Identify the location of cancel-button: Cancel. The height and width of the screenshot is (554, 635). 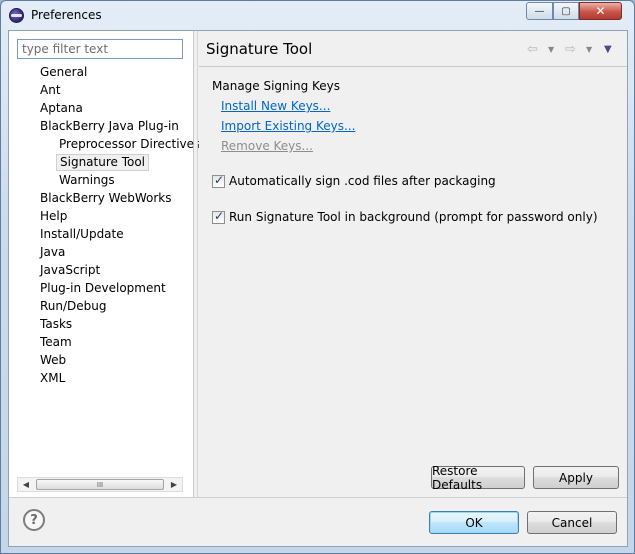
(572, 522).